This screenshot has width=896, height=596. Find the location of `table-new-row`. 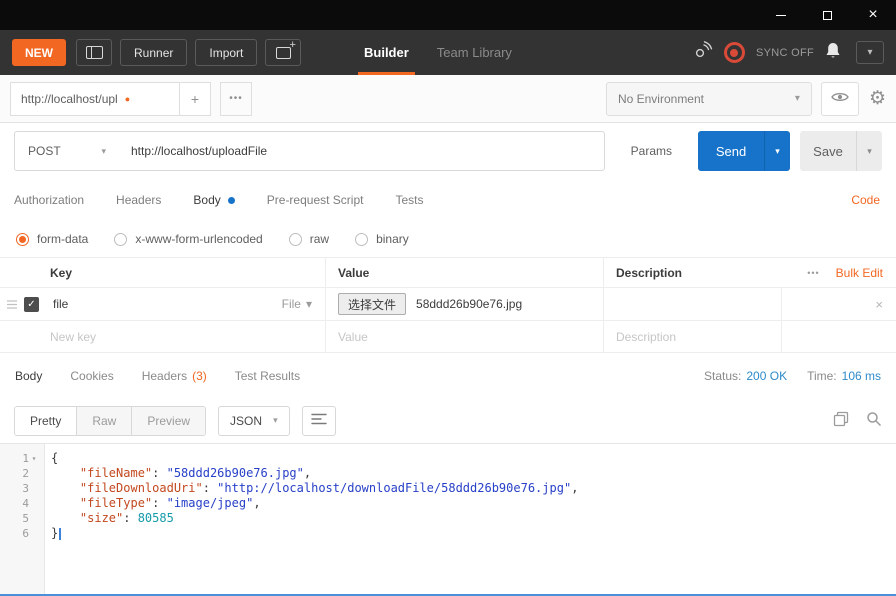

table-new-row is located at coordinates (448, 337).